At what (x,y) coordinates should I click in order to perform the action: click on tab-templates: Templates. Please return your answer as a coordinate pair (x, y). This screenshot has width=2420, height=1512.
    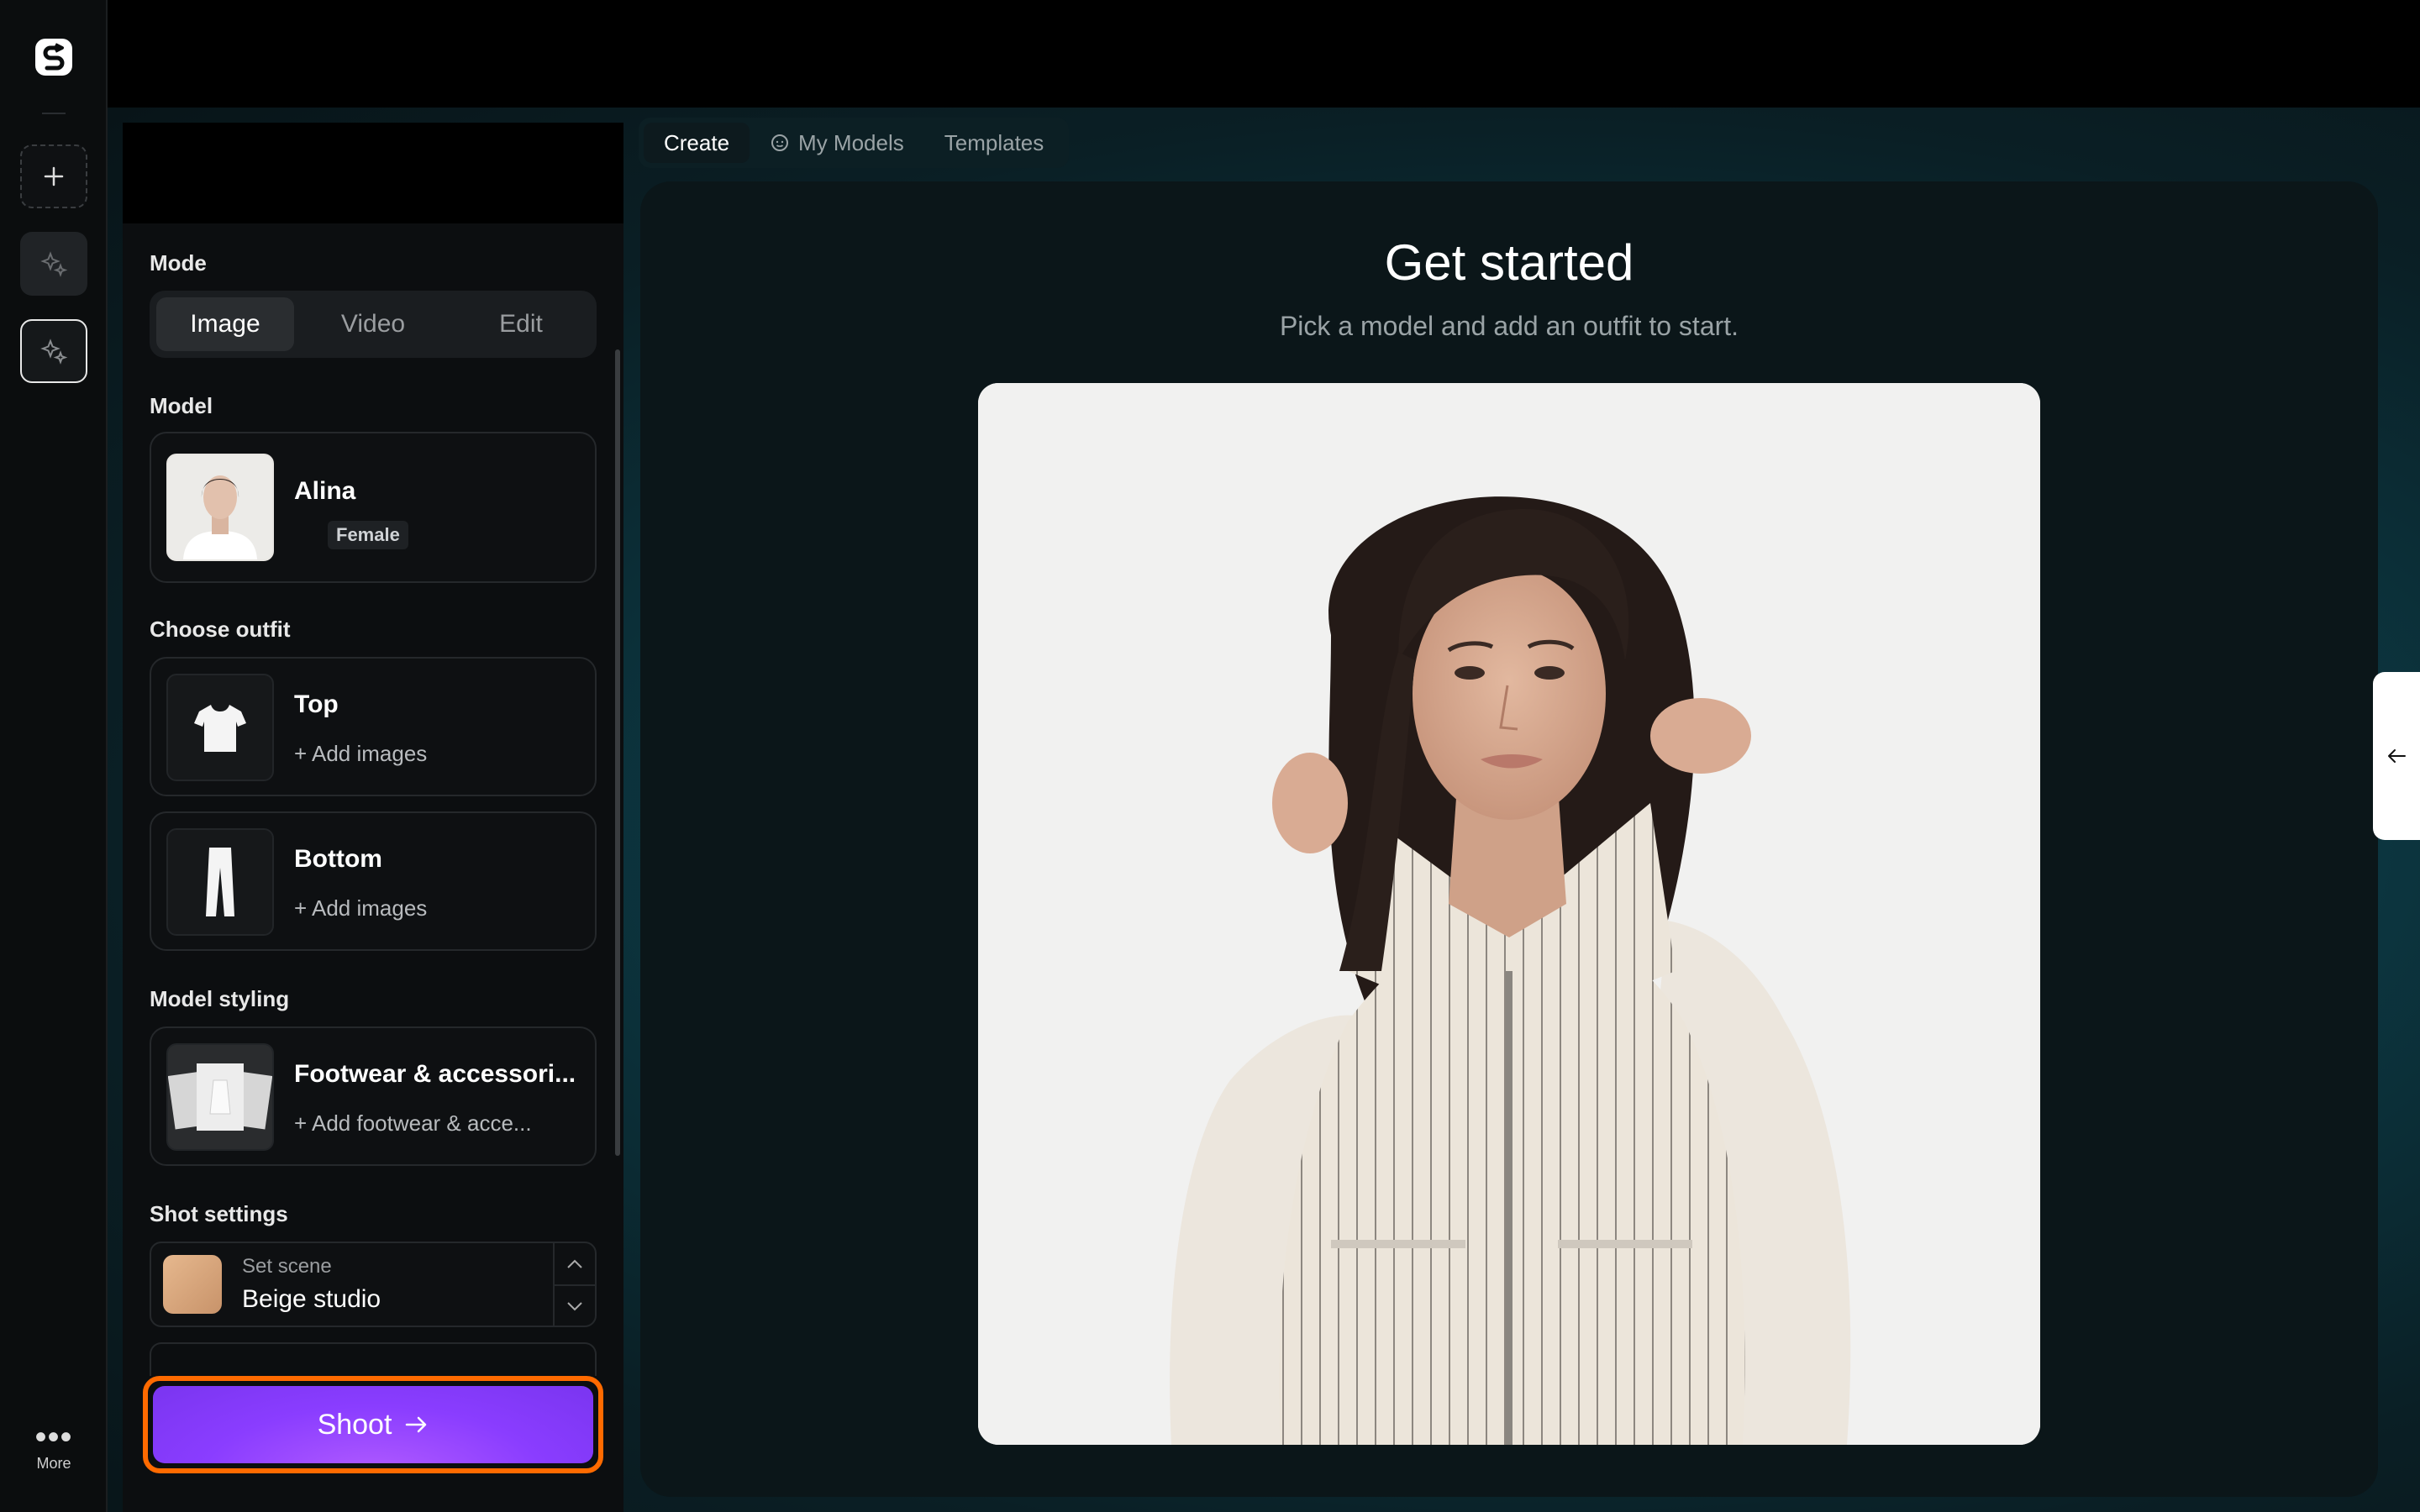
    Looking at the image, I should click on (994, 143).